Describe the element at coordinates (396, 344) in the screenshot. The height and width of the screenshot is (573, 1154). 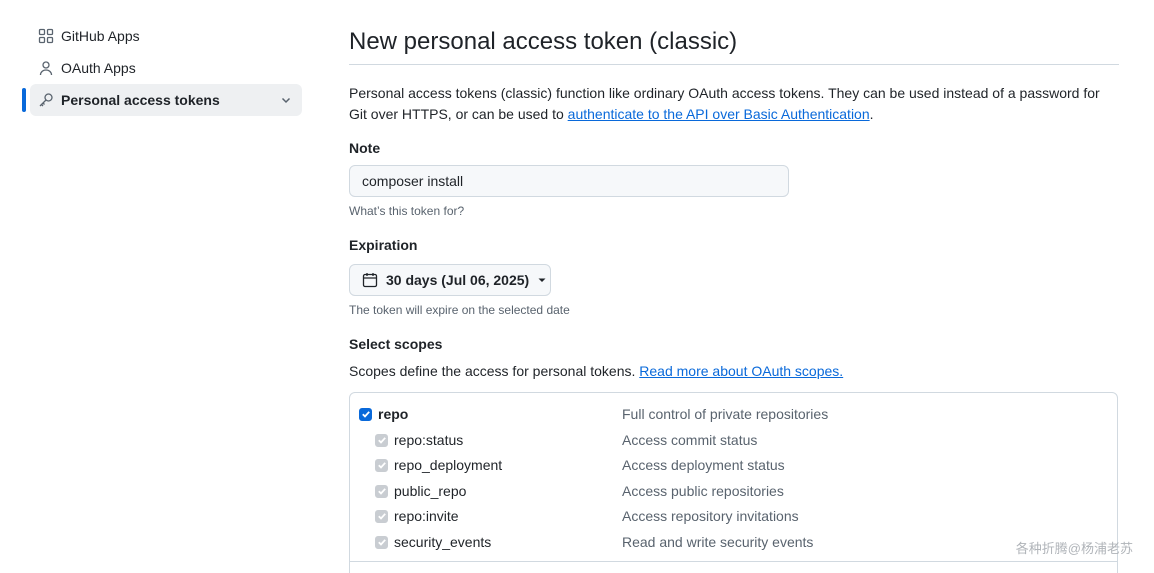
I see `scopes-label: Select scopes` at that location.